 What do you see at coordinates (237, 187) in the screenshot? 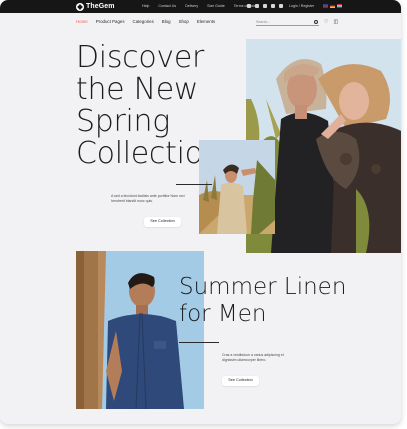
I see `hero-photo-desert` at bounding box center [237, 187].